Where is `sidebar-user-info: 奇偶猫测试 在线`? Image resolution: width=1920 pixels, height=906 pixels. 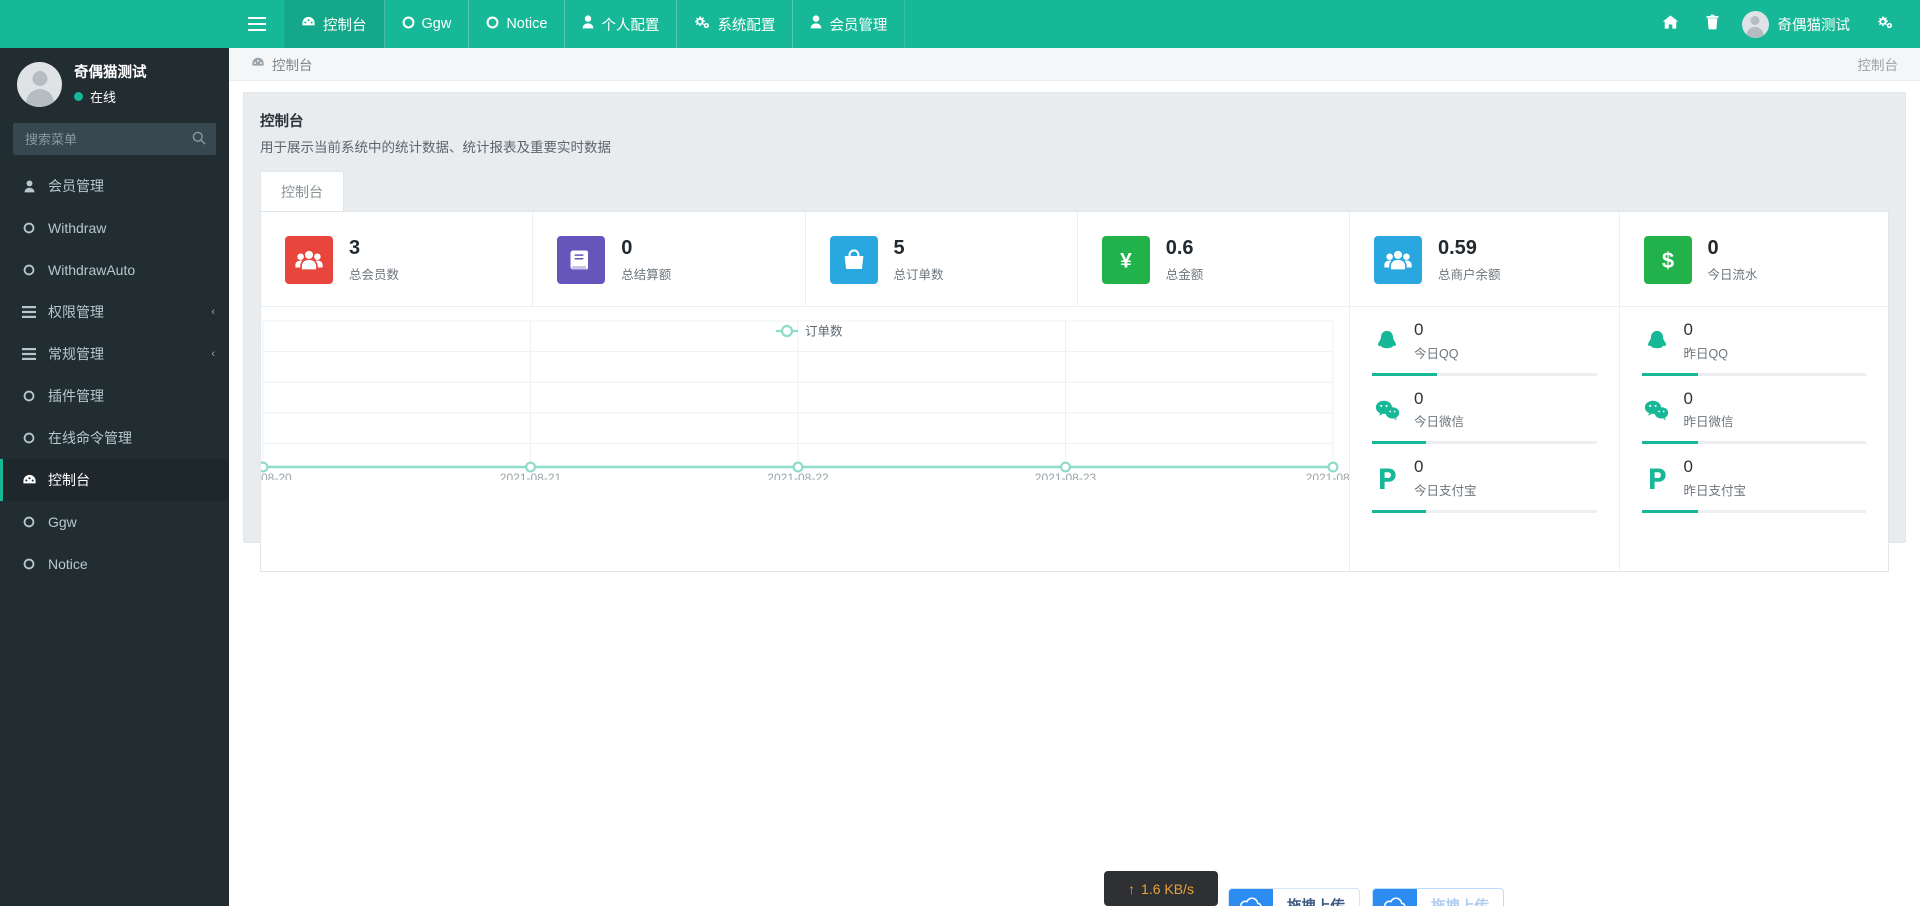 sidebar-user-info: 奇偶猫测试 在线 is located at coordinates (110, 85).